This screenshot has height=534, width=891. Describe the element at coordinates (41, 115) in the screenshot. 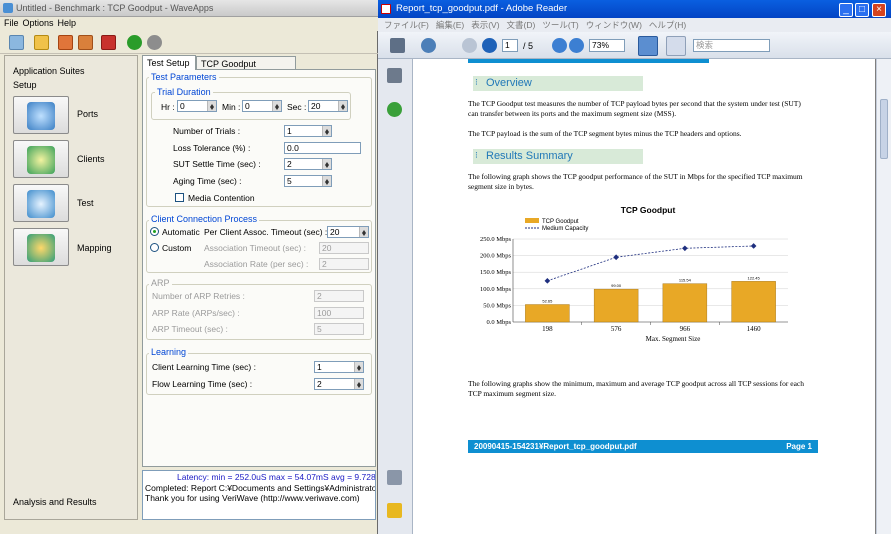

I see `sidebar-item-ports` at that location.